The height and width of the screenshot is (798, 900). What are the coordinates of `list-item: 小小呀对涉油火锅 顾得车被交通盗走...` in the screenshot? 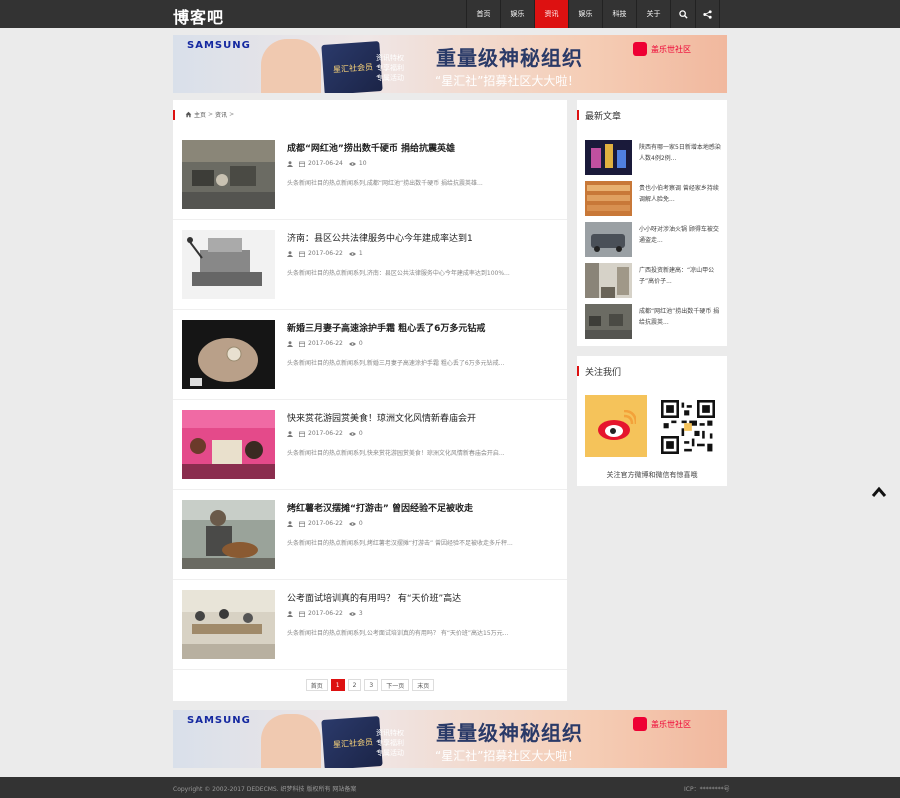 It's located at (655, 239).